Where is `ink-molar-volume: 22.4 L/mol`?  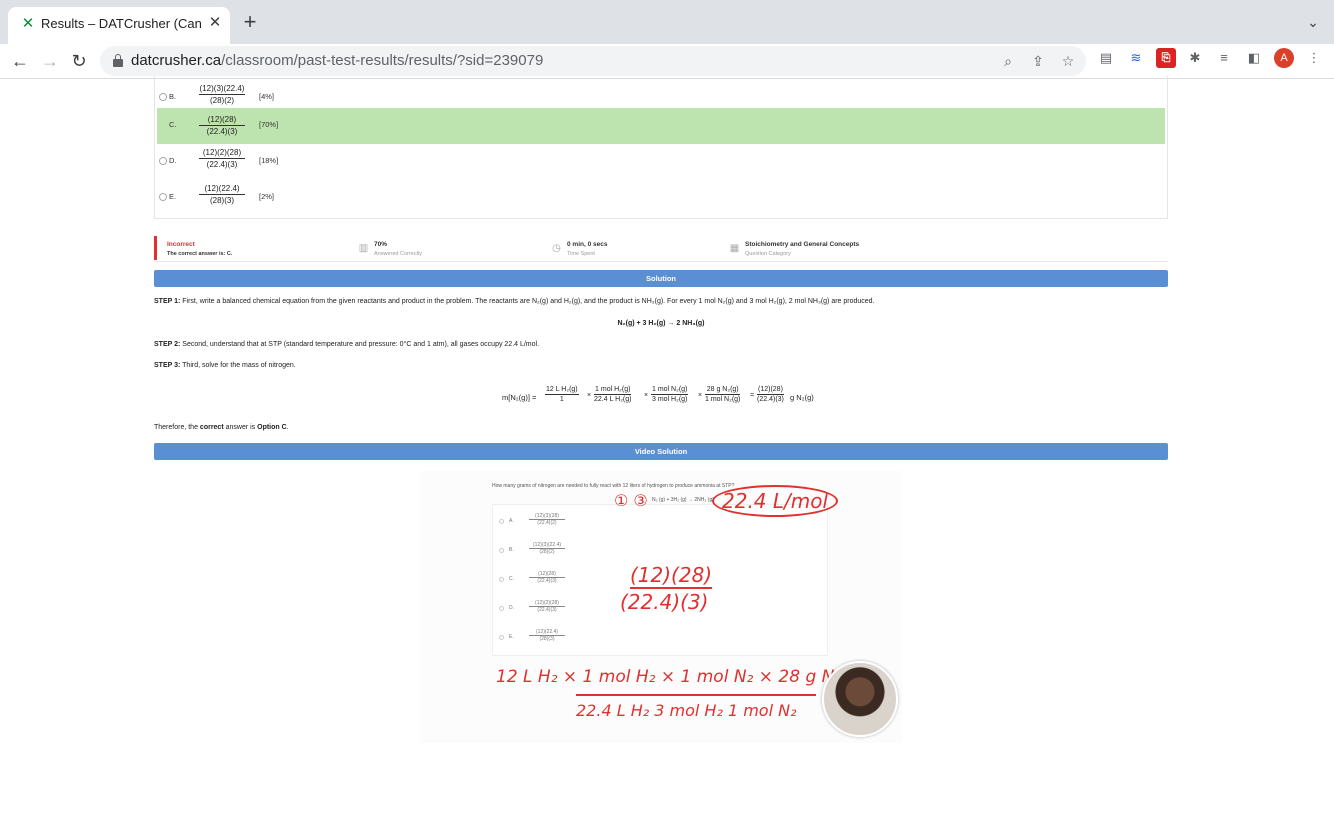
ink-molar-volume: 22.4 L/mol is located at coordinates (775, 501).